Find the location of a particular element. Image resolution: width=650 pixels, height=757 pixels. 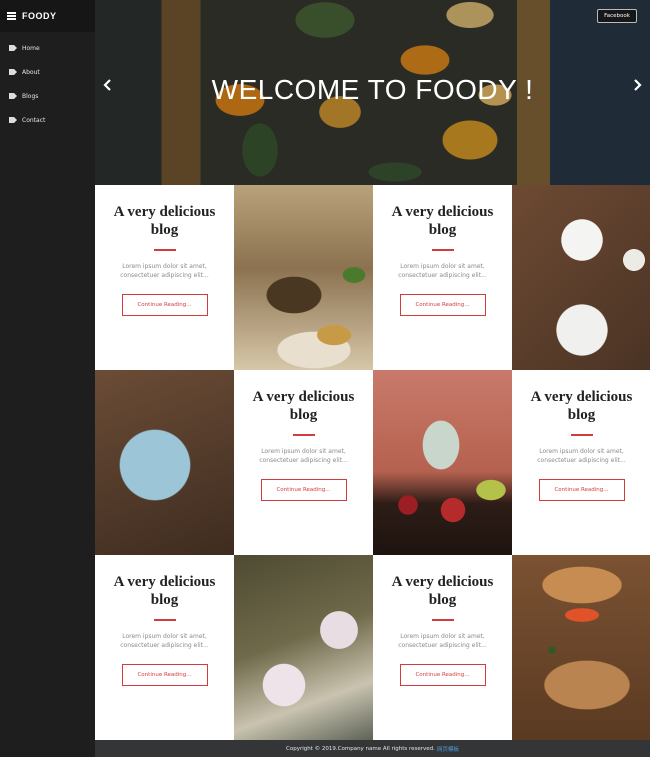

hero-title: WELCOME TO FOODY ! is located at coordinates (372, 89).